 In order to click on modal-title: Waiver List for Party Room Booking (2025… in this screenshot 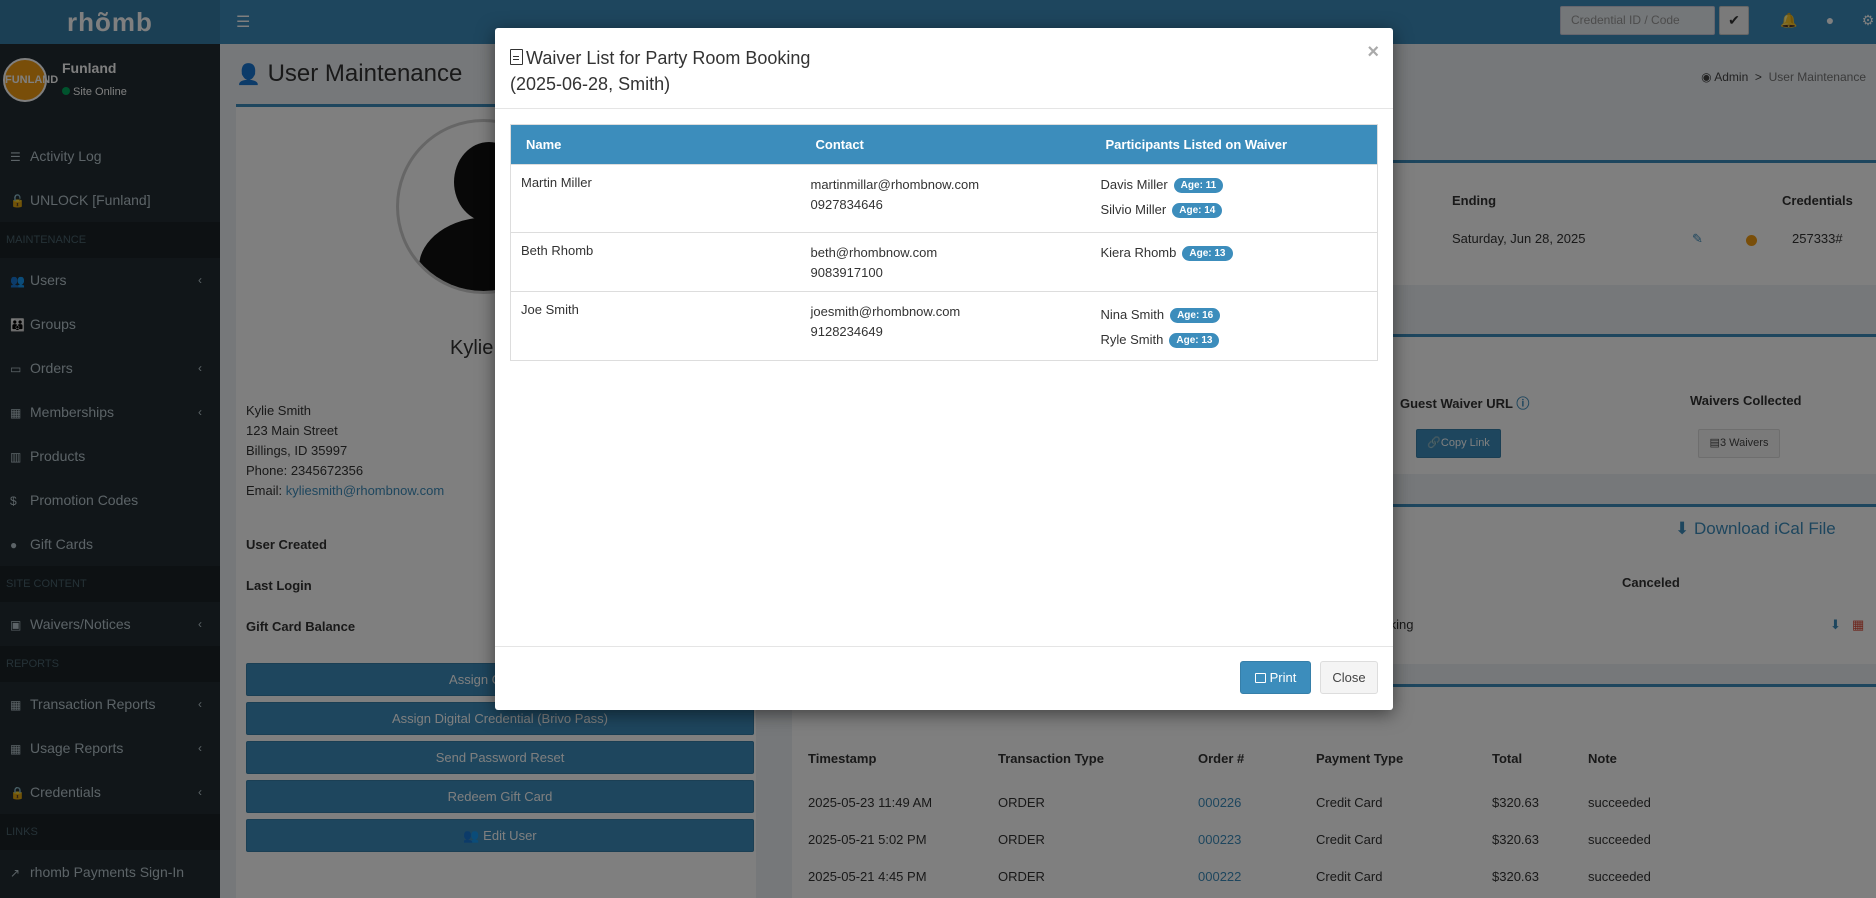, I will do `click(660, 71)`.